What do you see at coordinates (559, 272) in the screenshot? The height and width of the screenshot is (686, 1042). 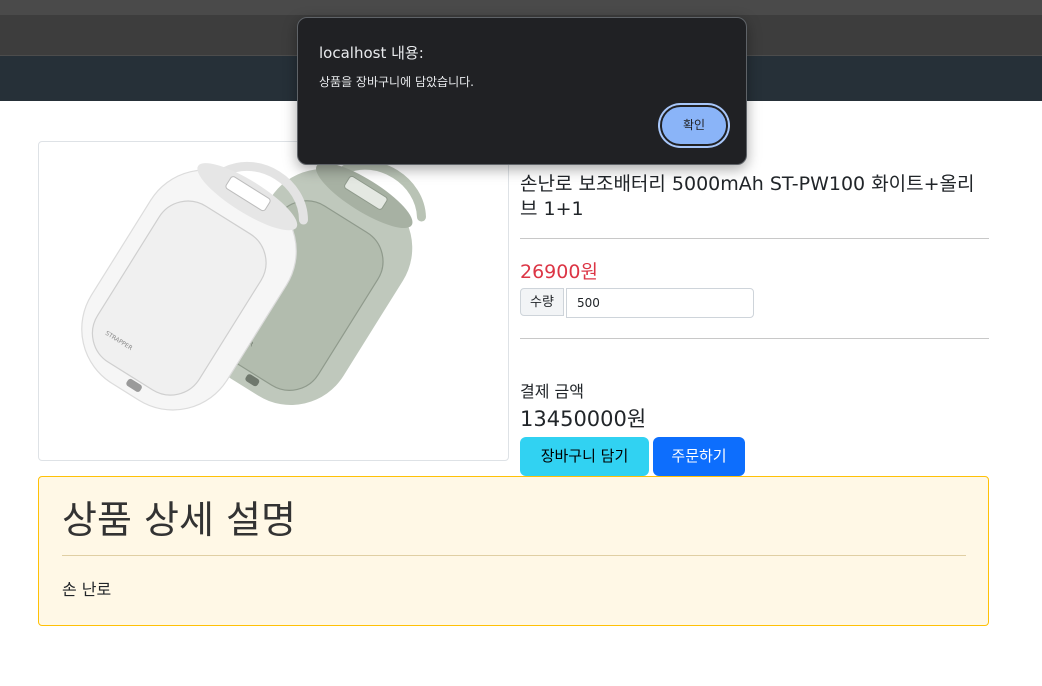 I see `product-price: 26900원` at bounding box center [559, 272].